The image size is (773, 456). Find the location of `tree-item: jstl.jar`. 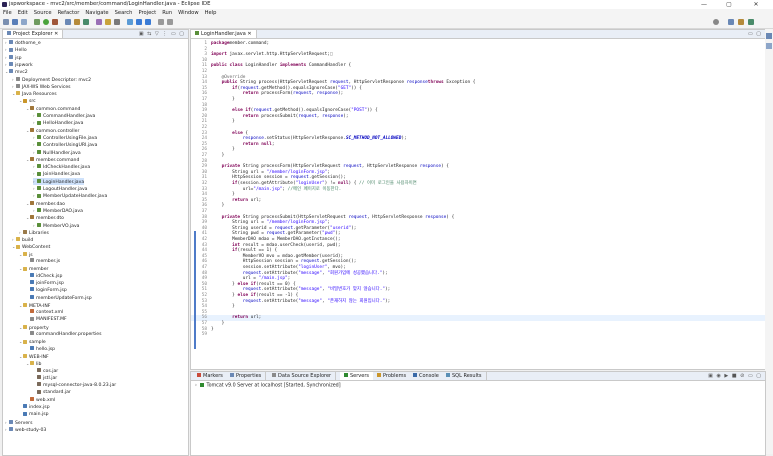

tree-item: jstl.jar is located at coordinates (45, 378).